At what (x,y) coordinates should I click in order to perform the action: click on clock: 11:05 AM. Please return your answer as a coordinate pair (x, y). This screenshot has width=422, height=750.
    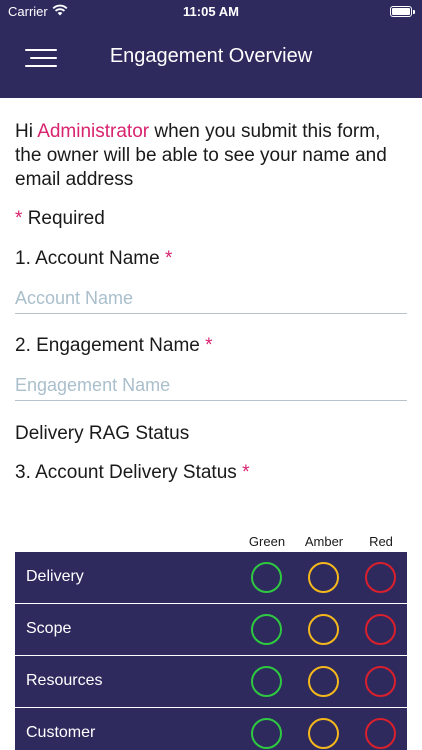
    Looking at the image, I should click on (211, 11).